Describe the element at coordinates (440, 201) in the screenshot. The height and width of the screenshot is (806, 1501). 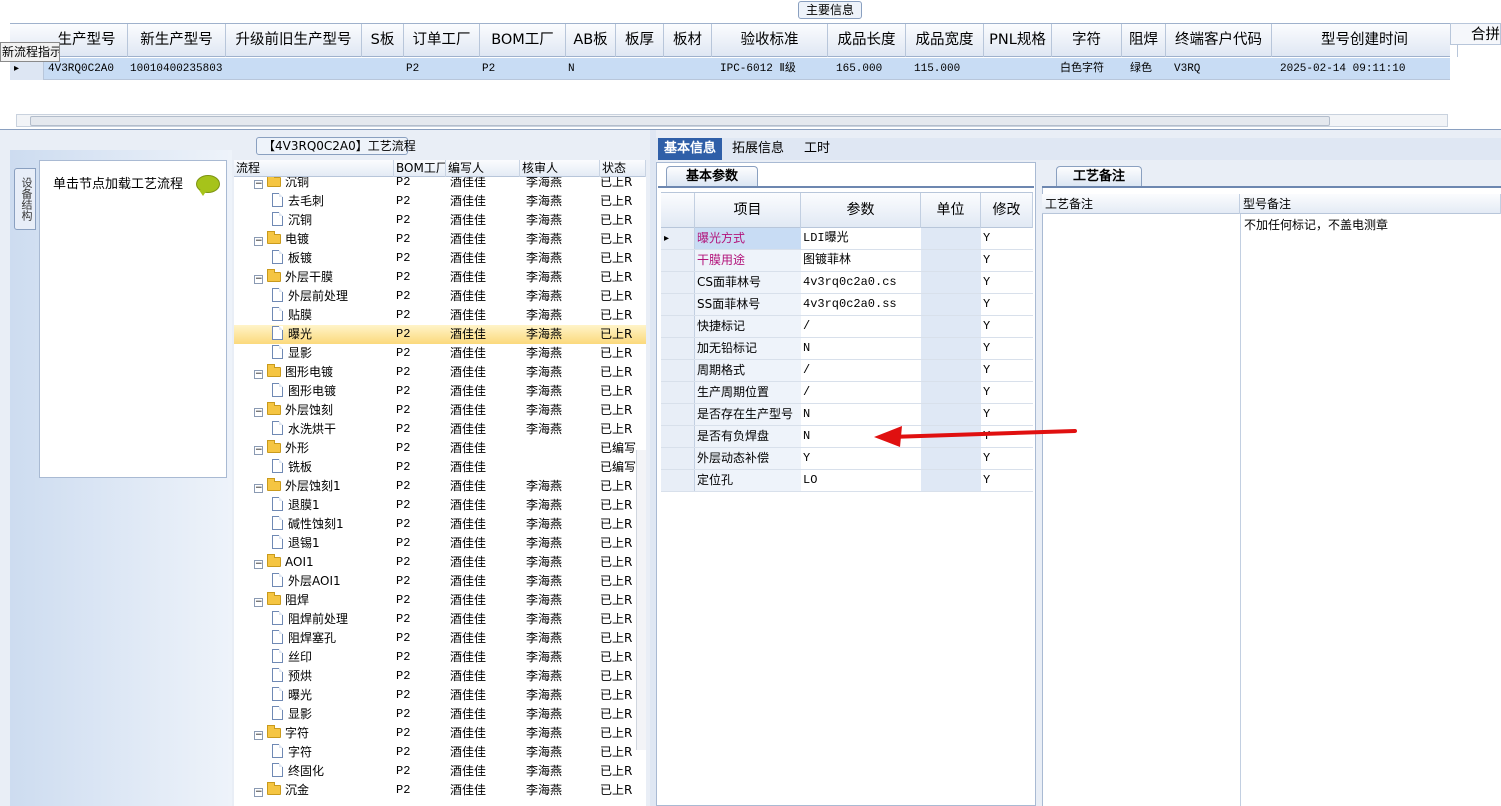
I see `tree-node: 去毛刺 P2 酒佳佳 李海燕 已上R` at that location.